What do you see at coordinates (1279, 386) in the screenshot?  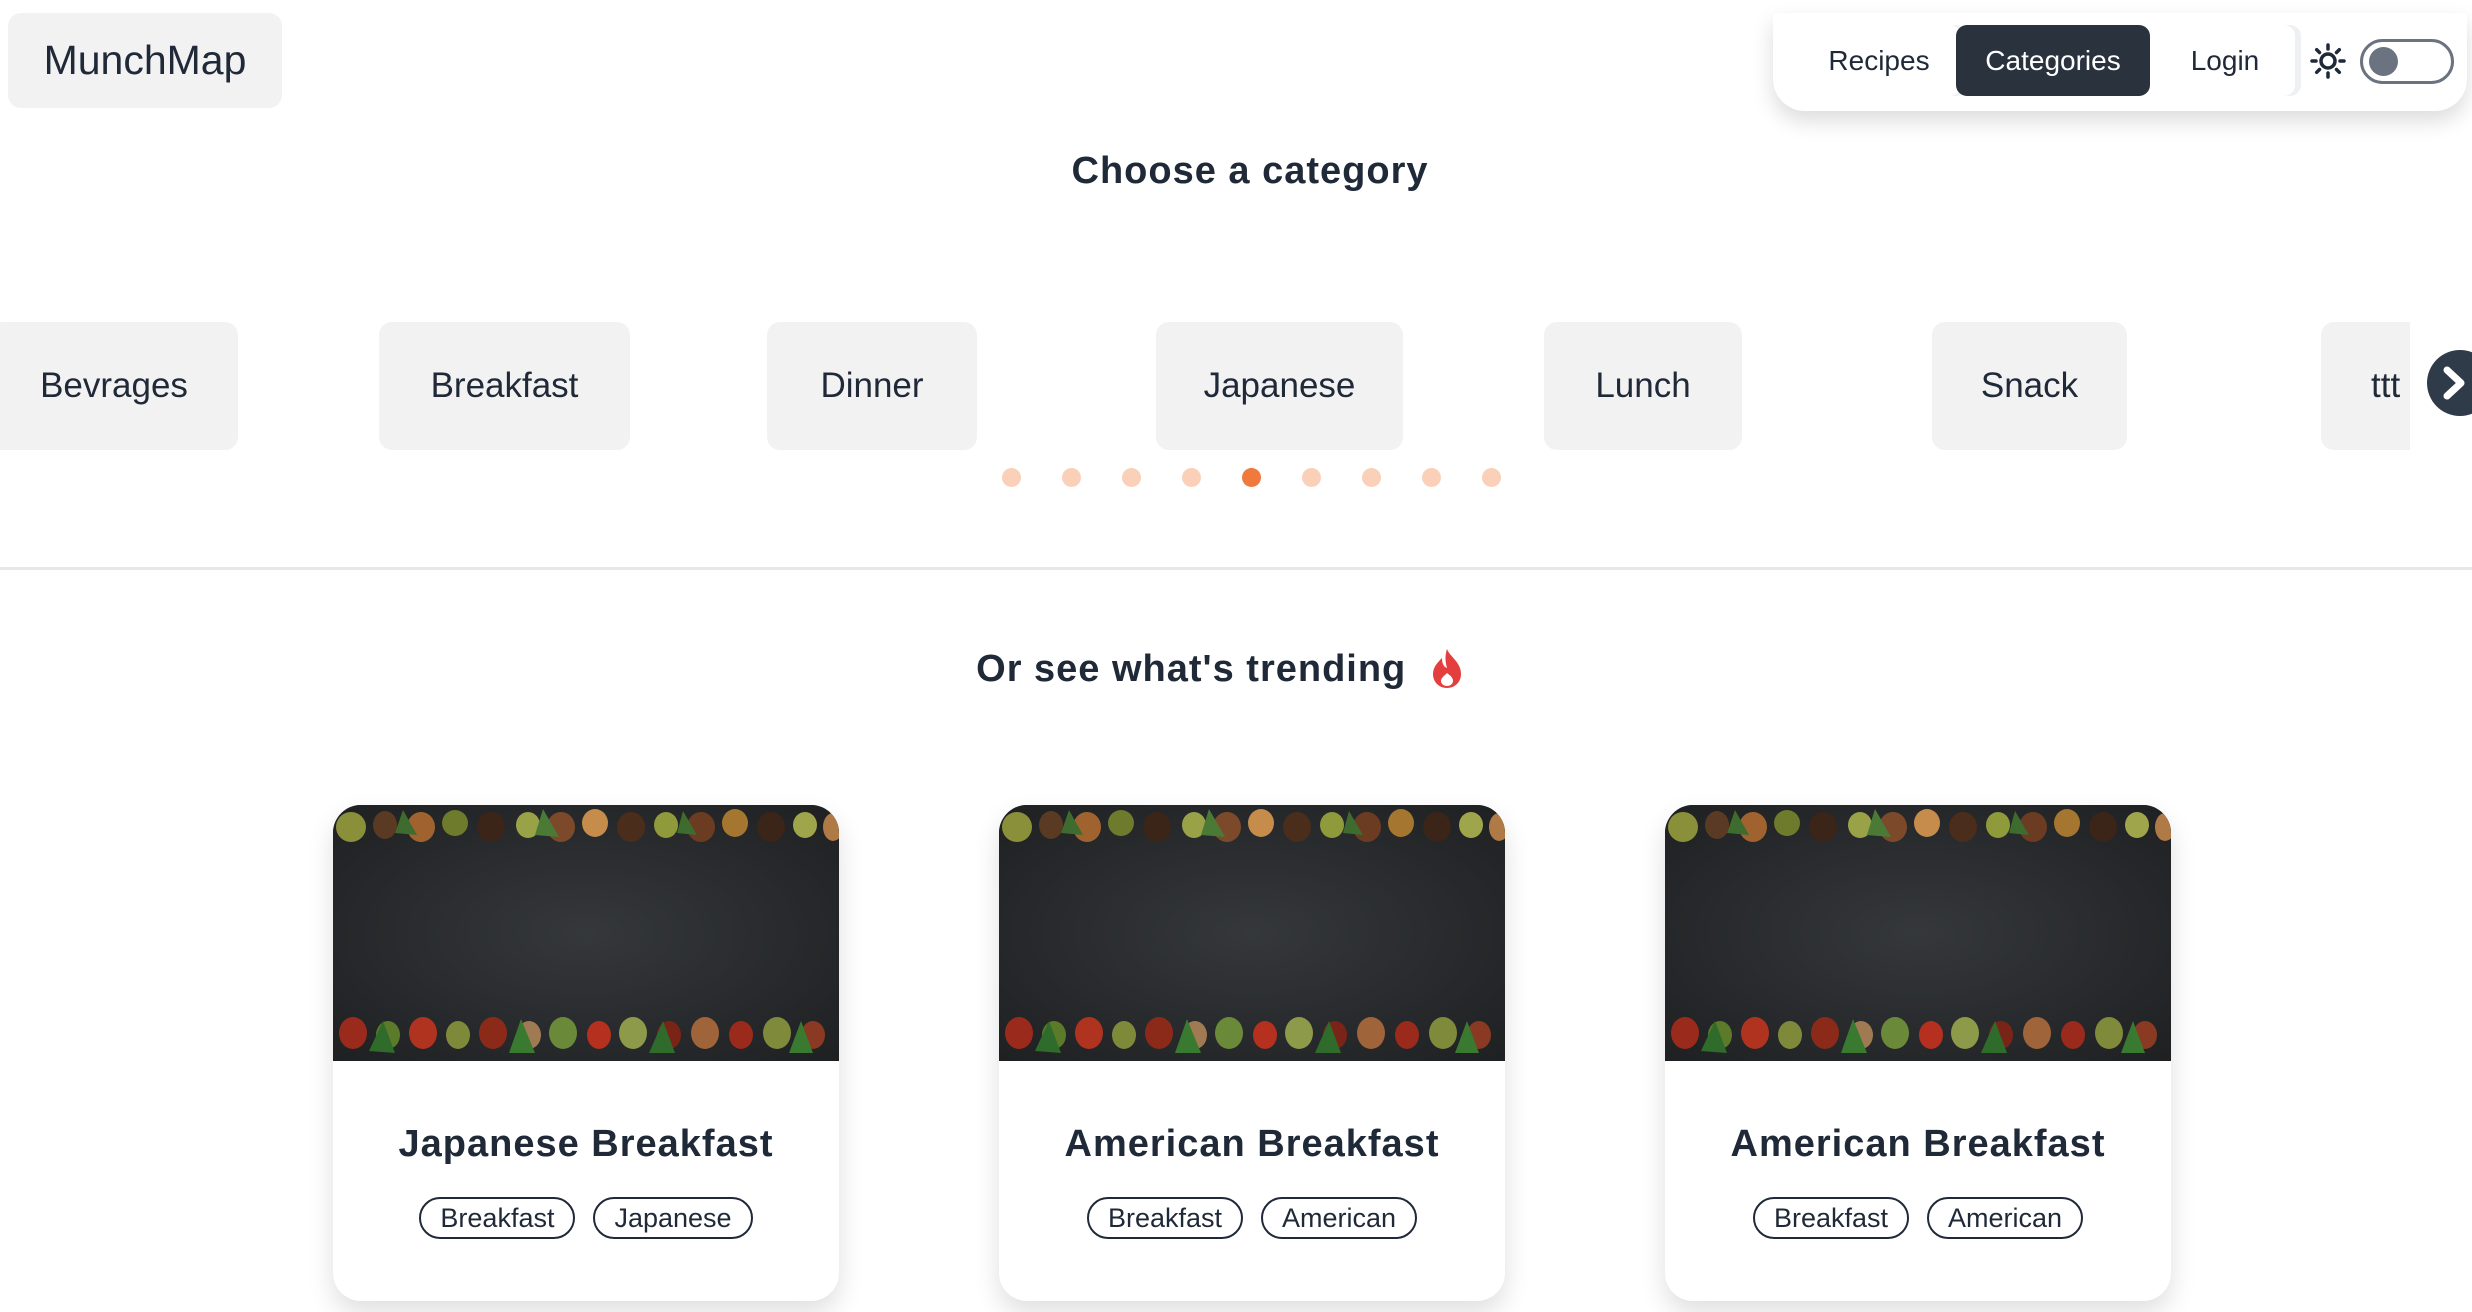 I see `category-japanese: Japanese` at bounding box center [1279, 386].